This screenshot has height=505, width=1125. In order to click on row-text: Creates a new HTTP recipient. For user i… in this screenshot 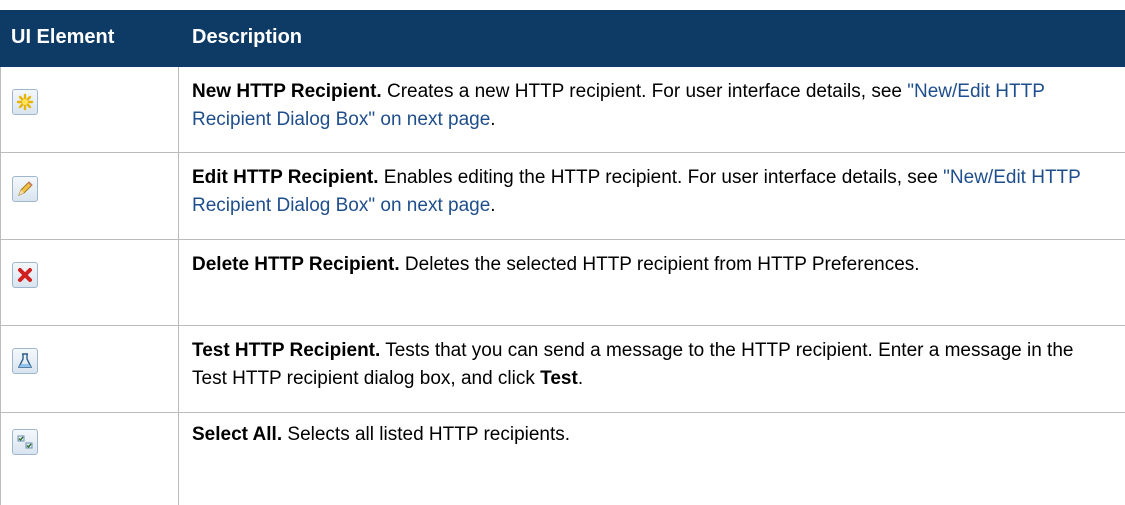, I will do `click(644, 91)`.